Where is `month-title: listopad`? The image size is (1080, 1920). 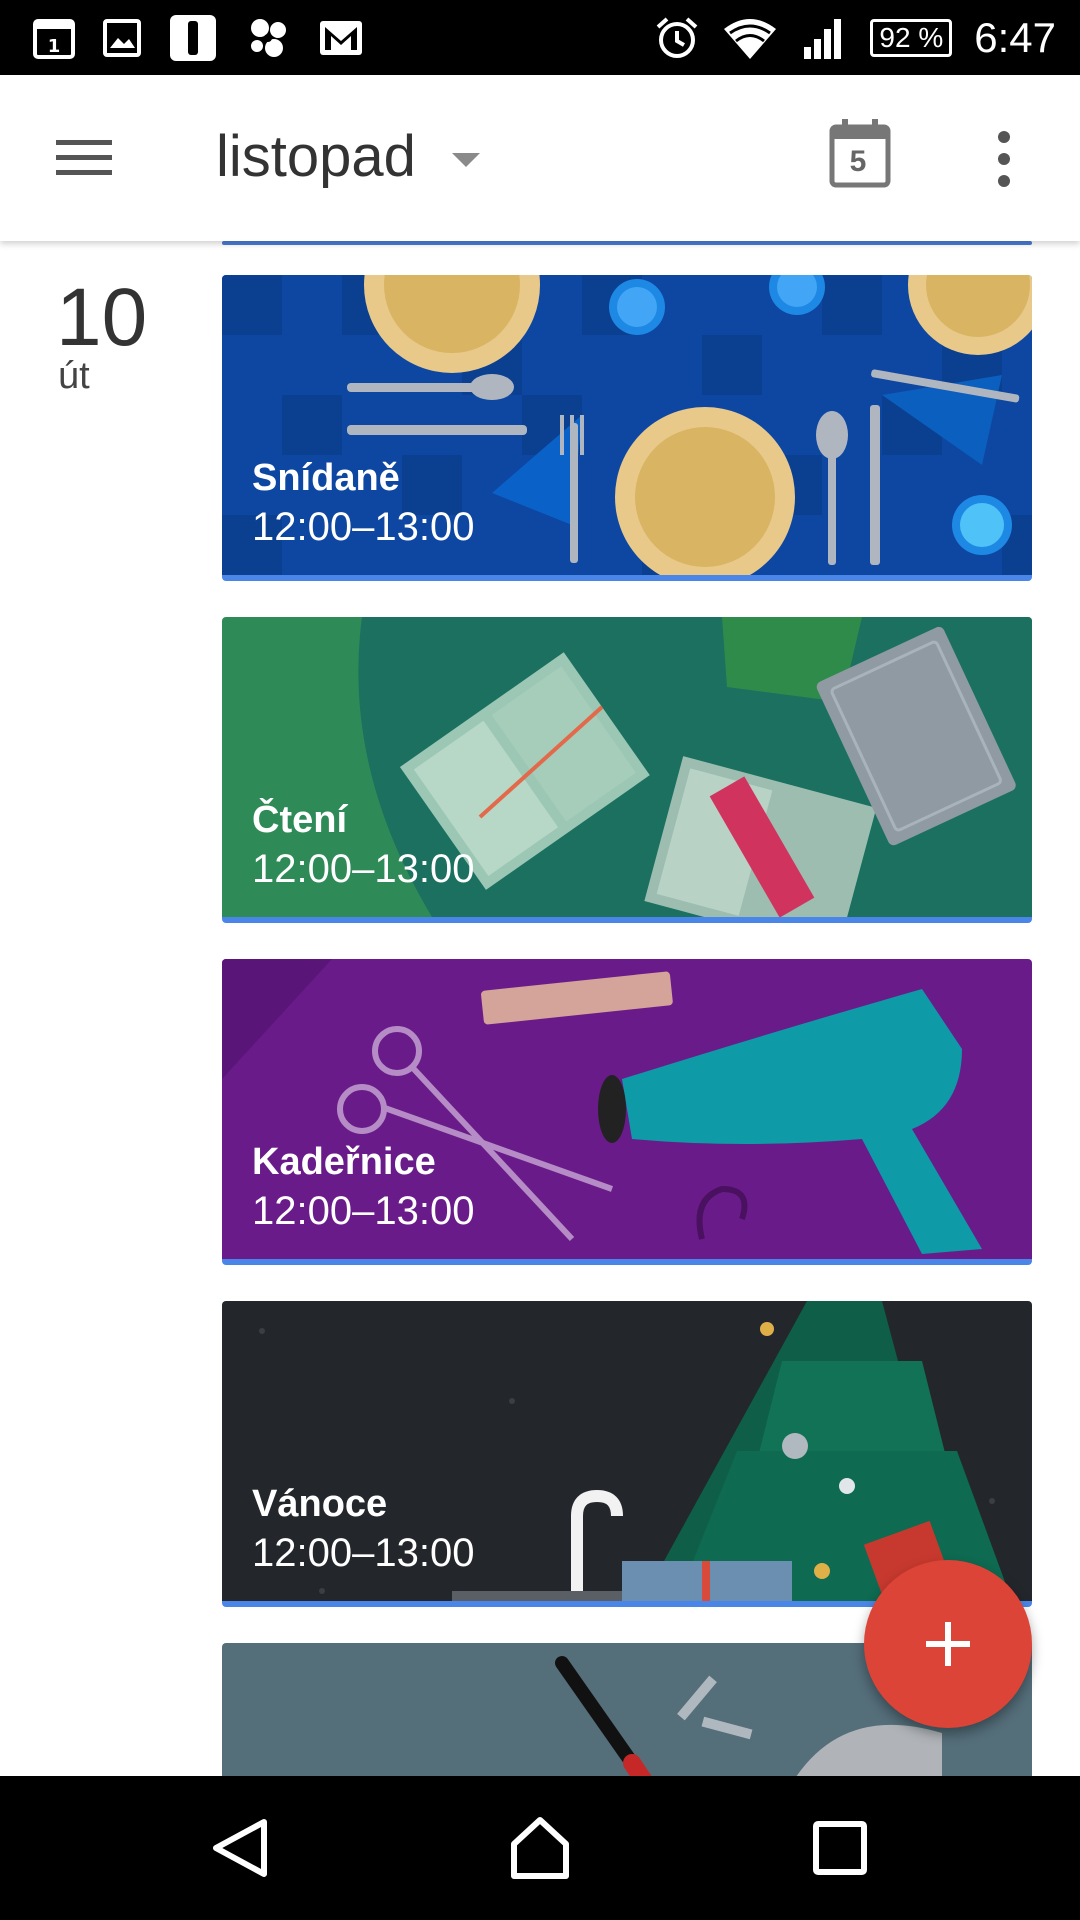 month-title: listopad is located at coordinates (316, 156).